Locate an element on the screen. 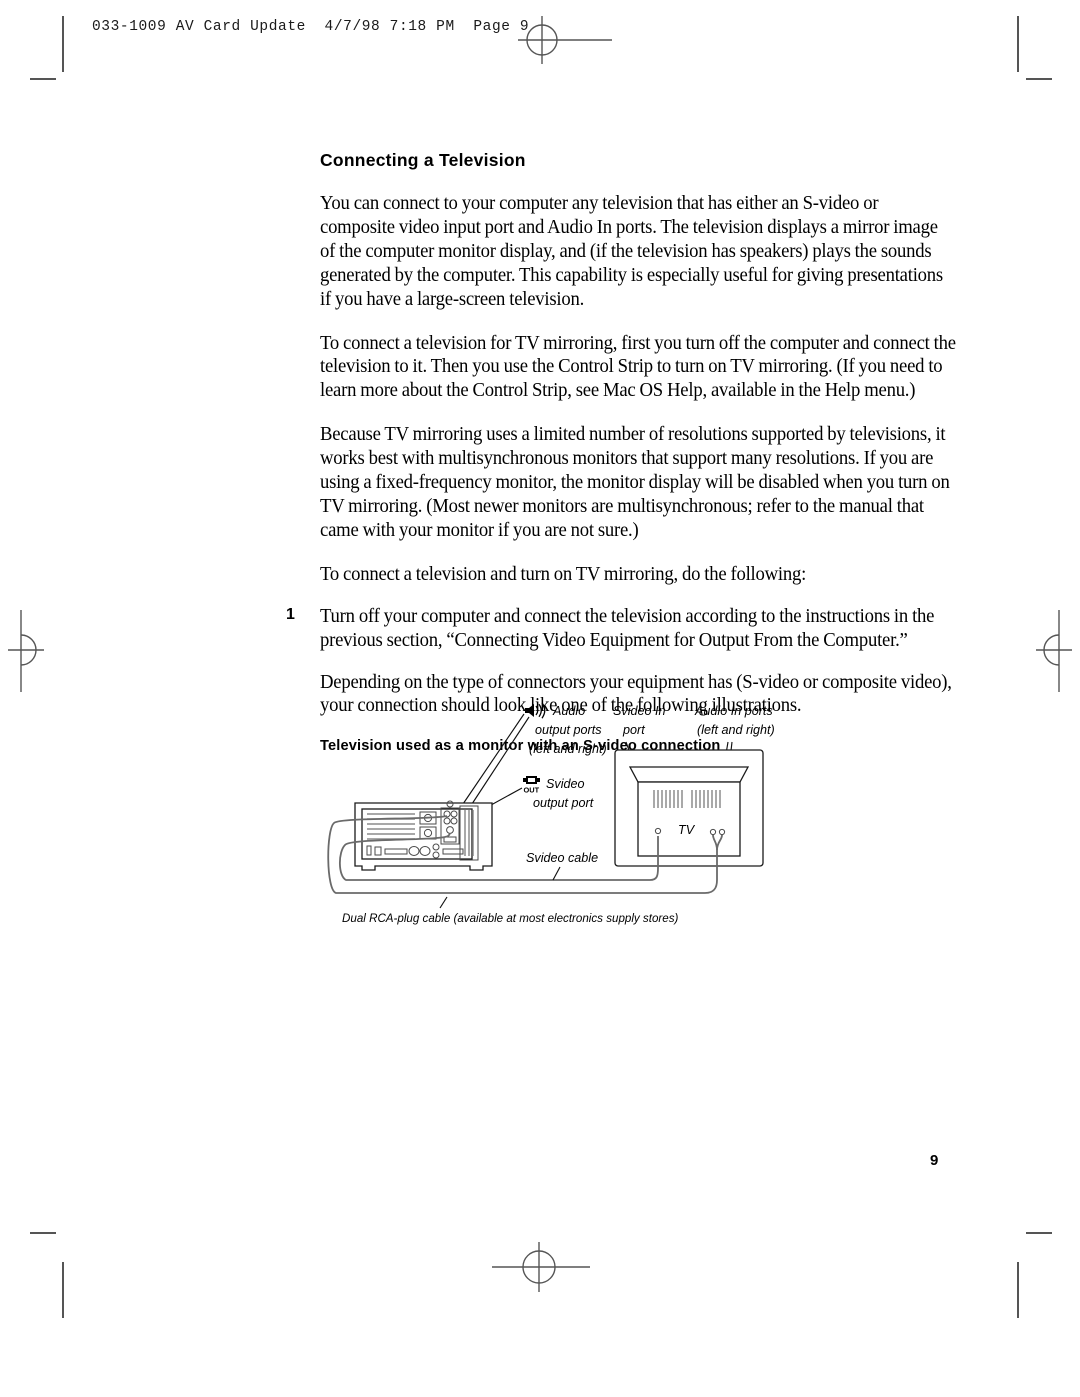 The height and width of the screenshot is (1397, 1080). television-graphic: TV is located at coordinates (689, 808).